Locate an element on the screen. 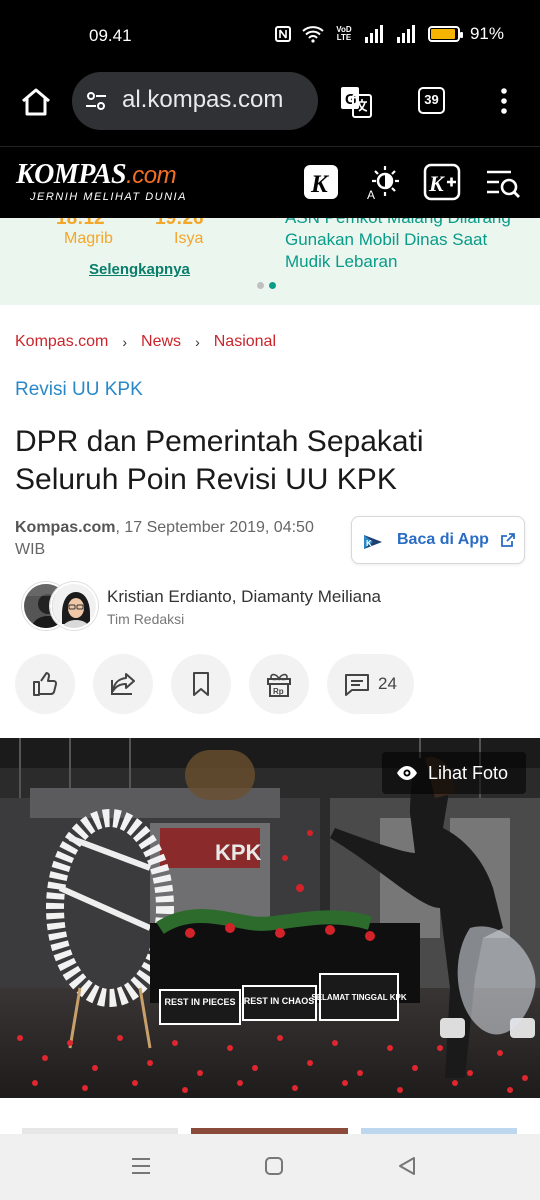 The height and width of the screenshot is (1200, 540). share-icon is located at coordinates (123, 684).